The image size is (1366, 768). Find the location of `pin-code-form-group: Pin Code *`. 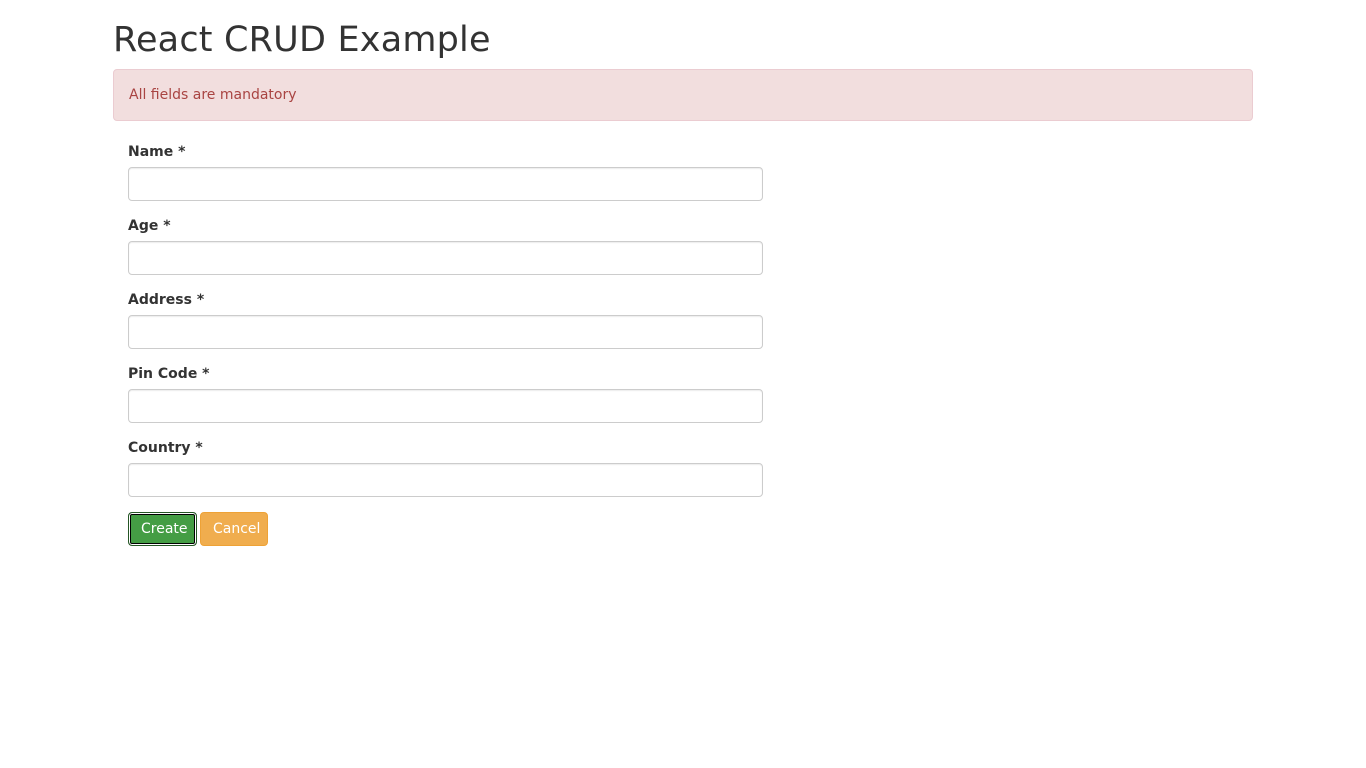

pin-code-form-group: Pin Code * is located at coordinates (445, 393).